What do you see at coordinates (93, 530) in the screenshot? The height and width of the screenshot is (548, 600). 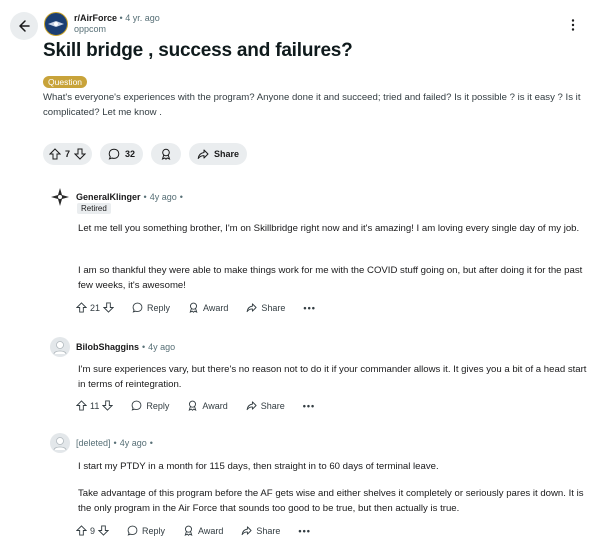 I see `comment-vote-count: 9` at bounding box center [93, 530].